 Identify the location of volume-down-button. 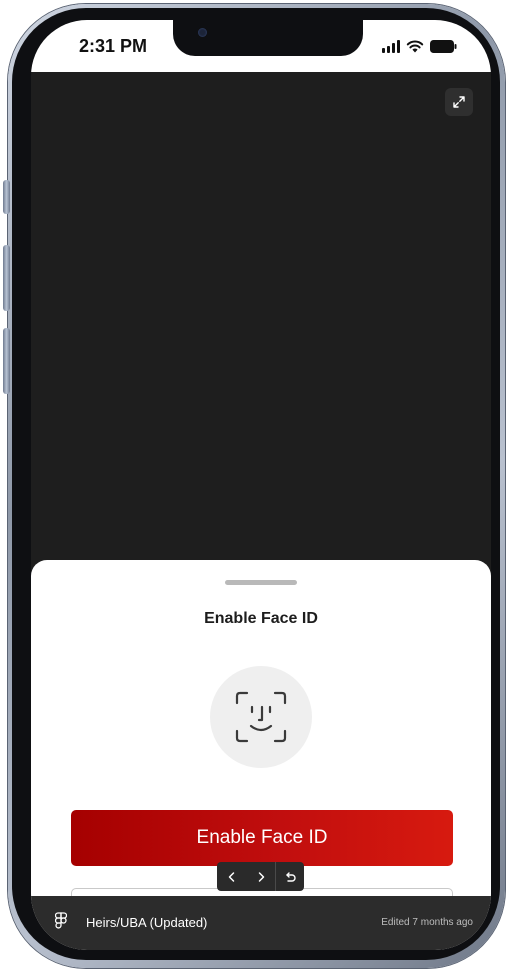
(6, 361).